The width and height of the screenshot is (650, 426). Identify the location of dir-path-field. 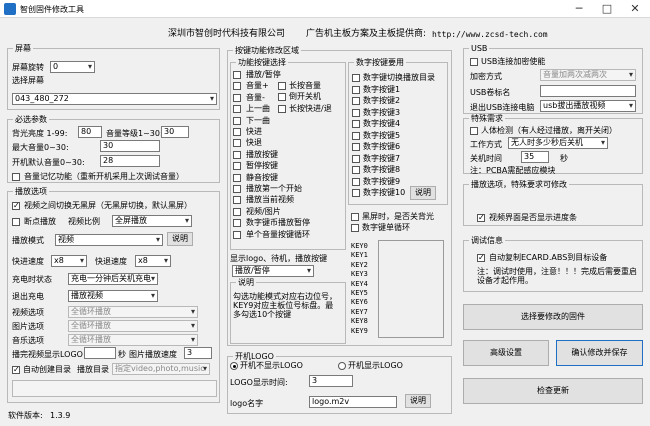
(114, 388).